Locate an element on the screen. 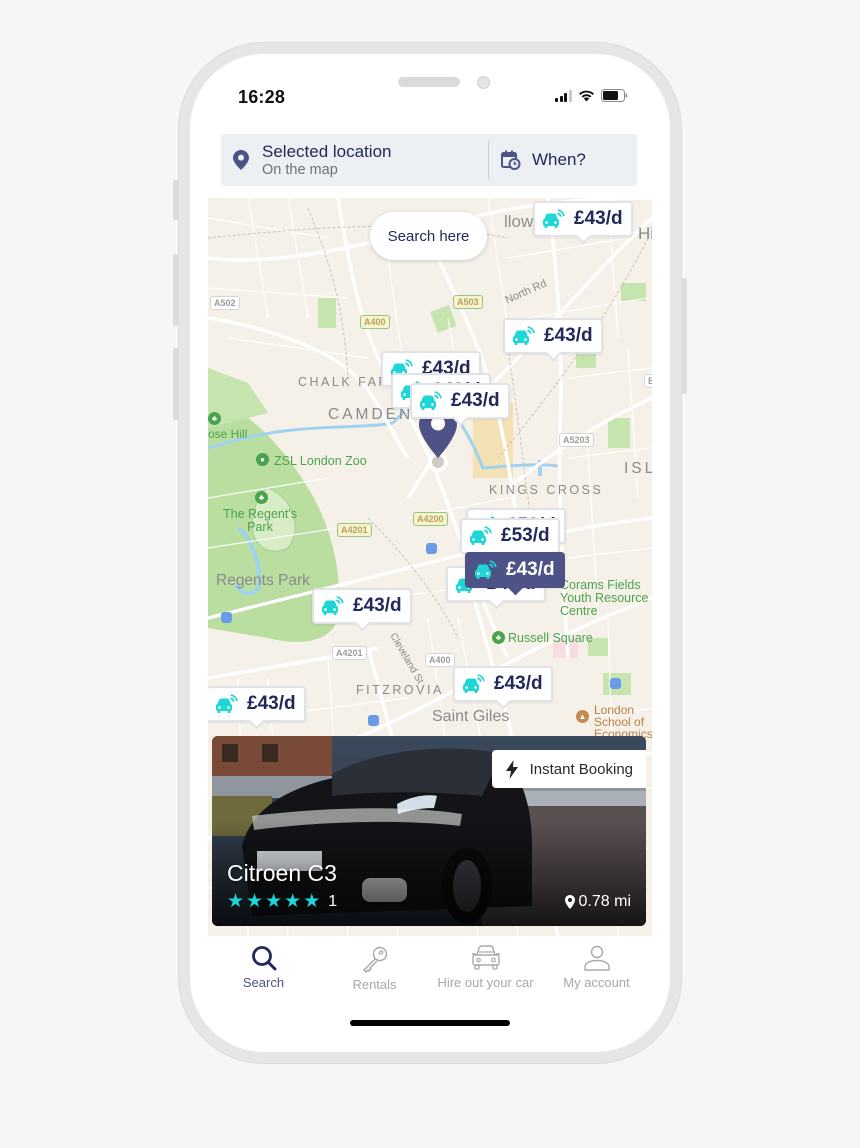  map-label-regents-park: Regents Park is located at coordinates (263, 580).